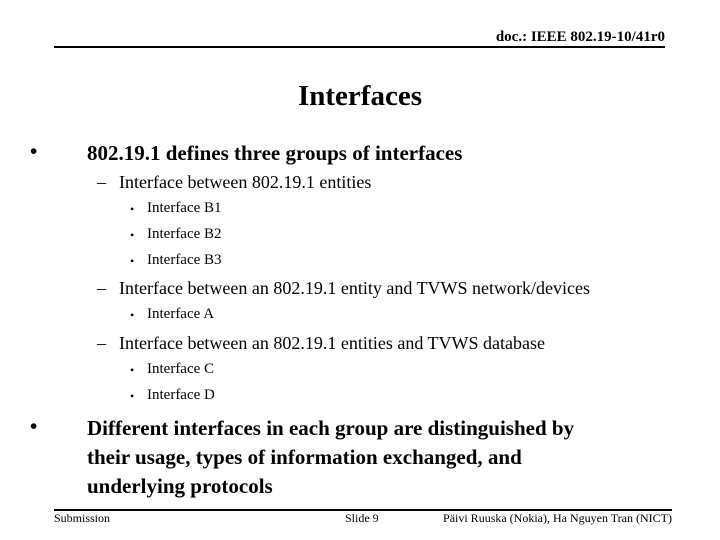 The image size is (720, 540). Describe the element at coordinates (82, 518) in the screenshot. I see `footer-submission: Submission` at that location.